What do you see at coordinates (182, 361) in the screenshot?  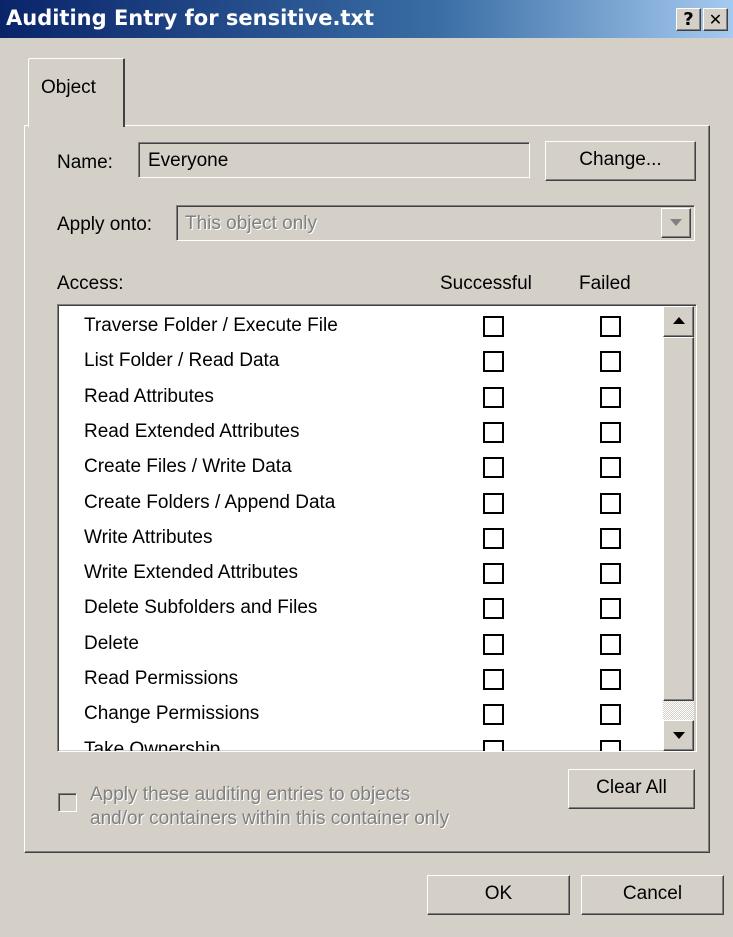 I see `access-row-label: List Folder / Read Data` at bounding box center [182, 361].